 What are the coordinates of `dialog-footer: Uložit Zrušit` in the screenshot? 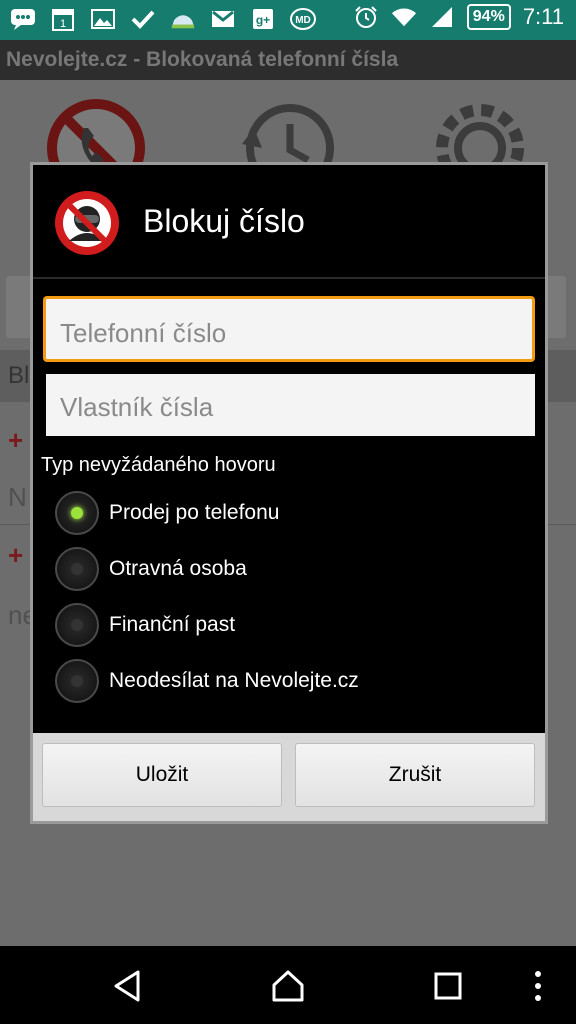 It's located at (289, 777).